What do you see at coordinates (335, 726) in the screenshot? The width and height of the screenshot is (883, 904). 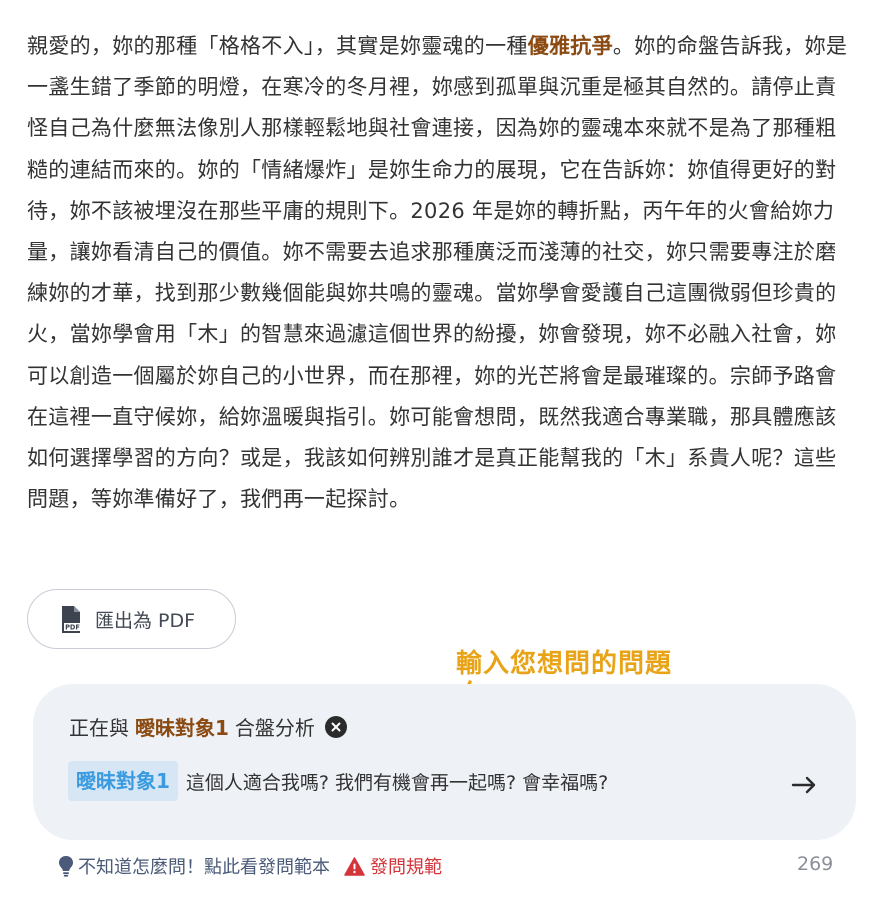 I see `close-circle-icon` at bounding box center [335, 726].